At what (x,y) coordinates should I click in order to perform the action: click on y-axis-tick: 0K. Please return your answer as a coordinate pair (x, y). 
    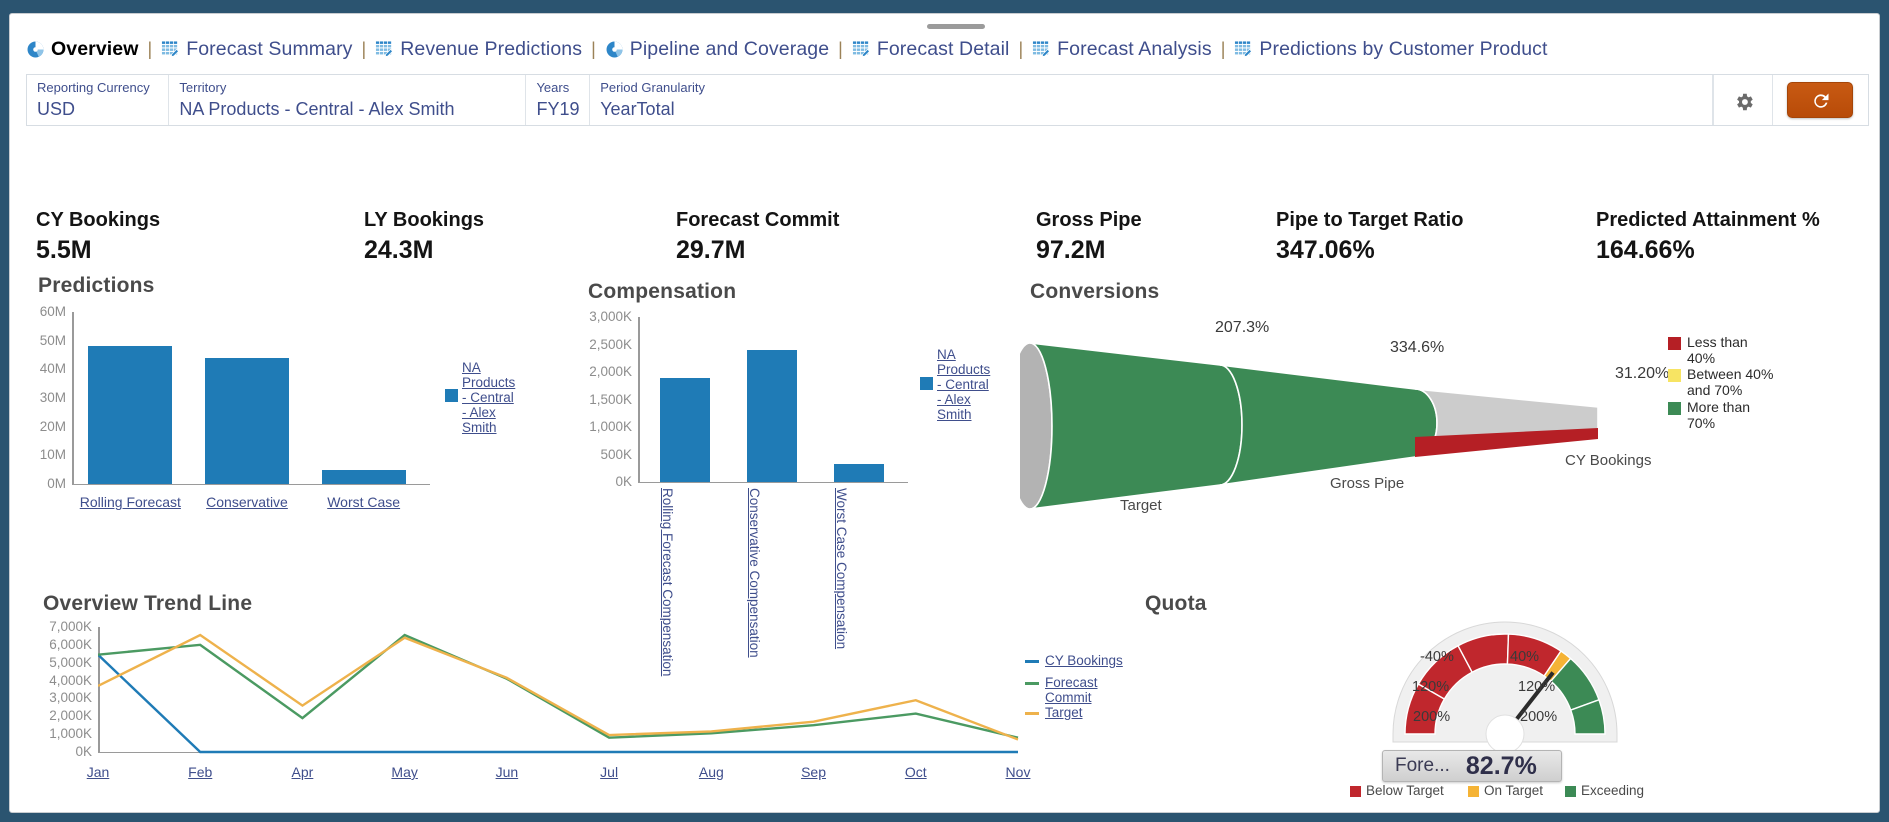
    Looking at the image, I should click on (83, 751).